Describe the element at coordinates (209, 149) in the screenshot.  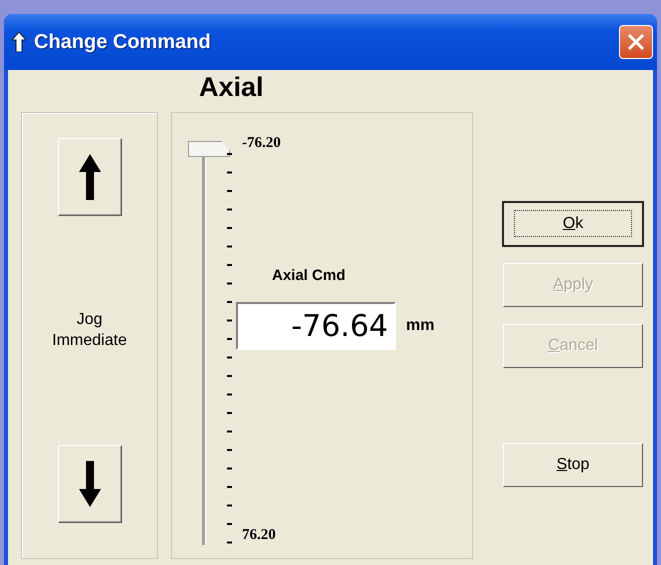
I see `slider-thumb` at that location.